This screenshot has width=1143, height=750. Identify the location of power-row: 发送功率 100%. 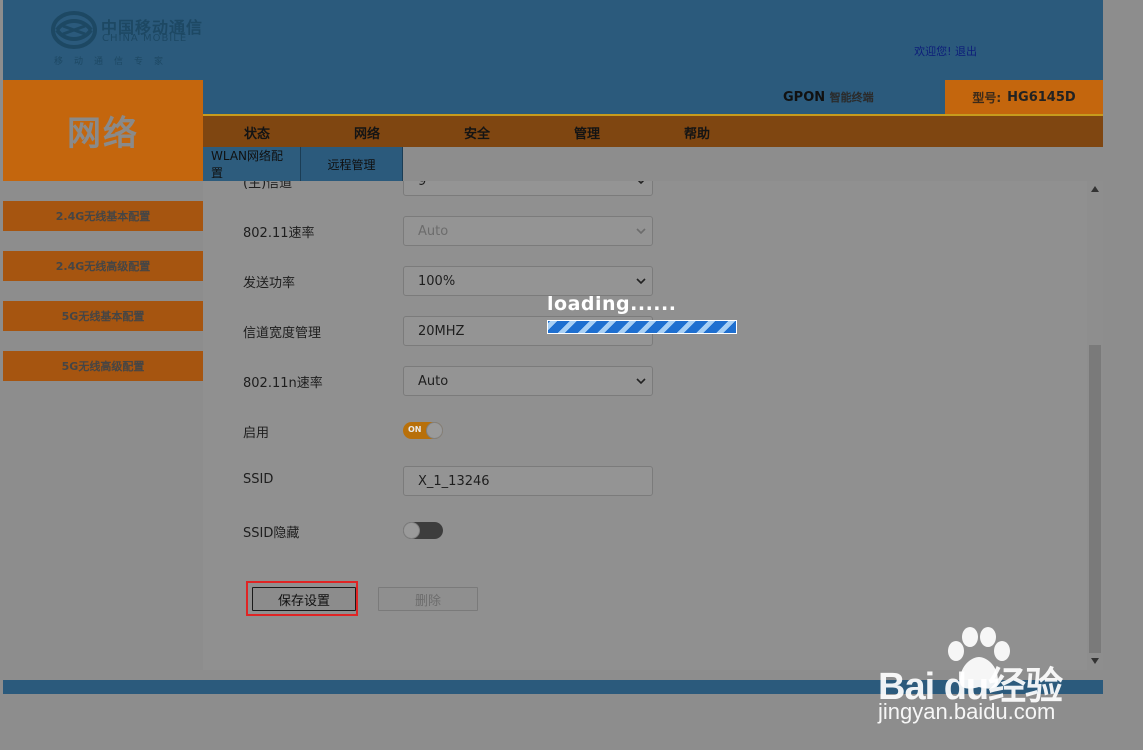
(453, 281).